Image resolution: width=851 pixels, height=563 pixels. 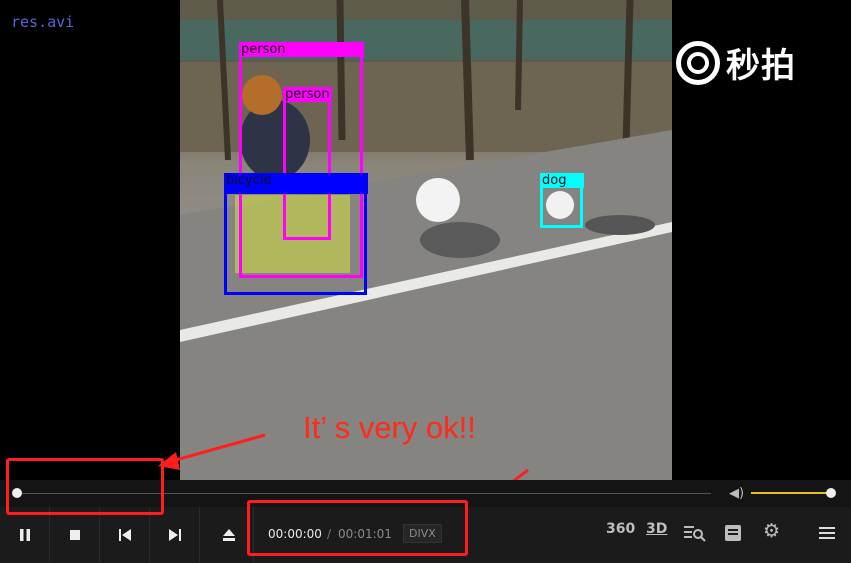 I want to click on 3d-icon: 3D, so click(x=656, y=529).